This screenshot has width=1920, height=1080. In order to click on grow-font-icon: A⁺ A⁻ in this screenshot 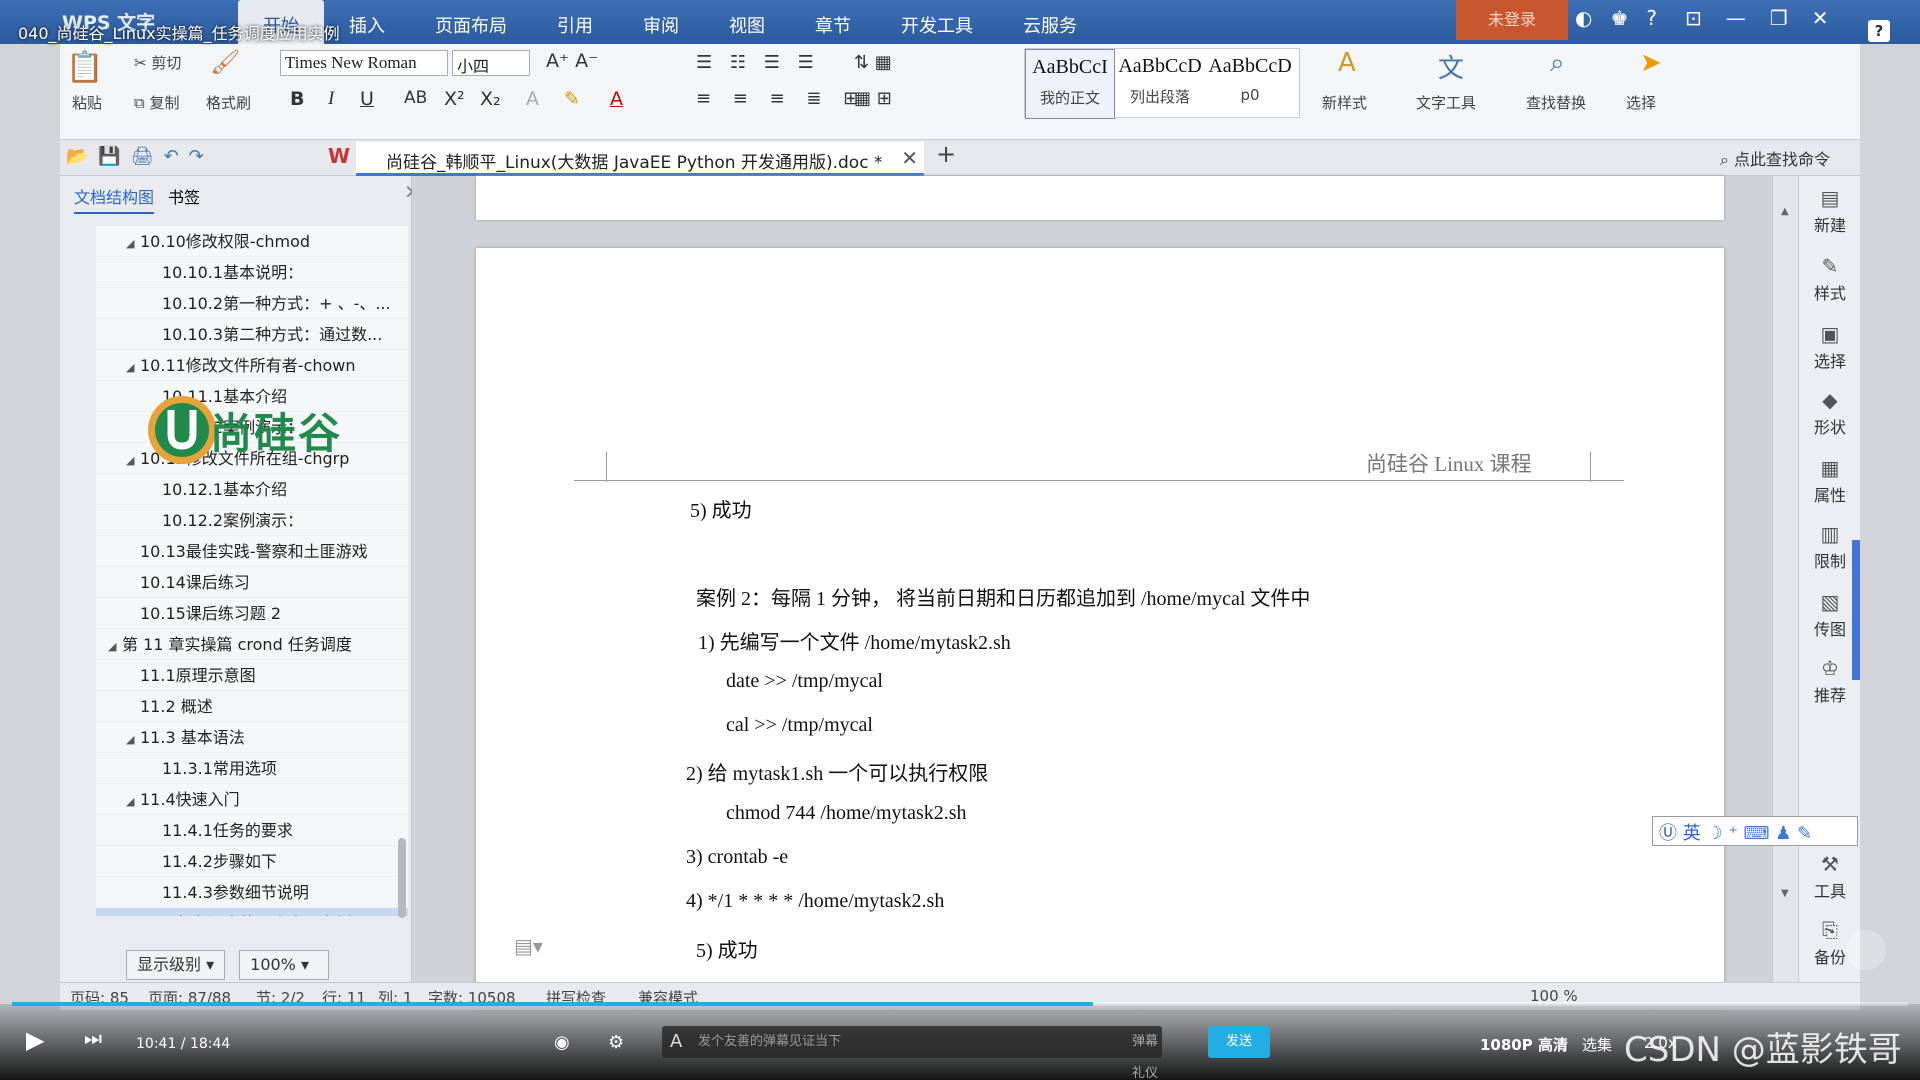, I will do `click(572, 61)`.